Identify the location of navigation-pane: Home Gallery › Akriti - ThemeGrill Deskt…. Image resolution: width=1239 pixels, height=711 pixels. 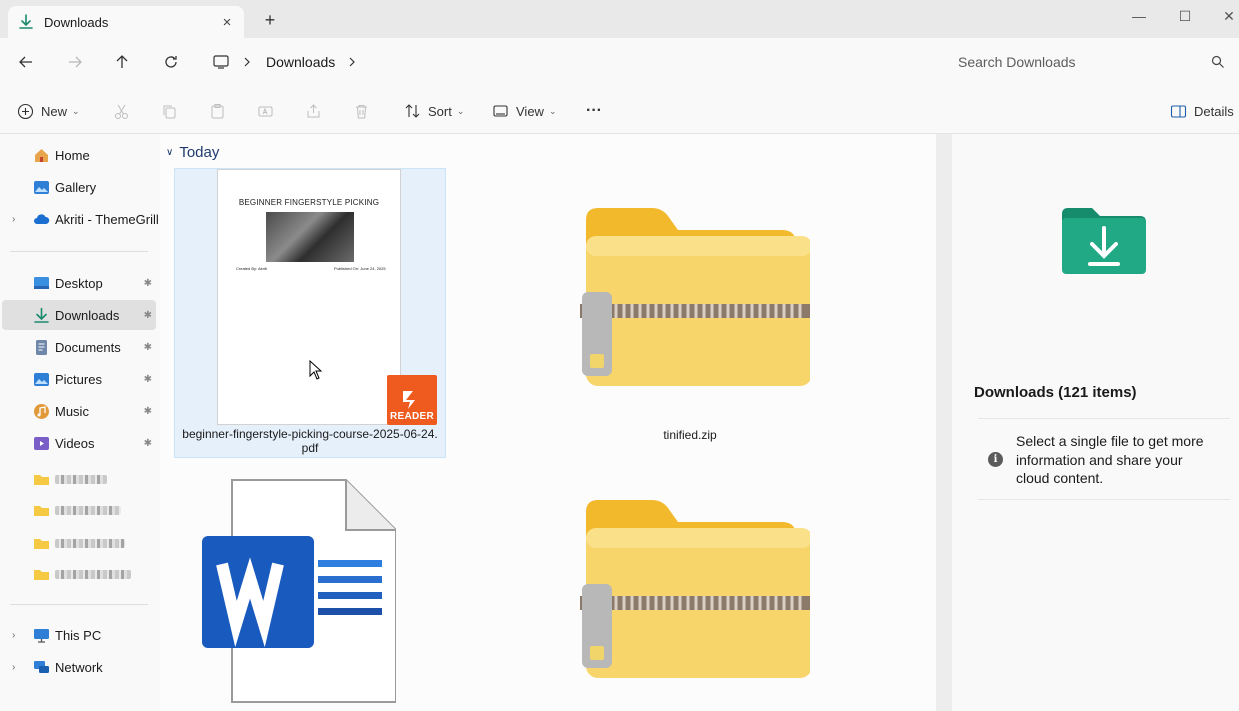
(80, 422).